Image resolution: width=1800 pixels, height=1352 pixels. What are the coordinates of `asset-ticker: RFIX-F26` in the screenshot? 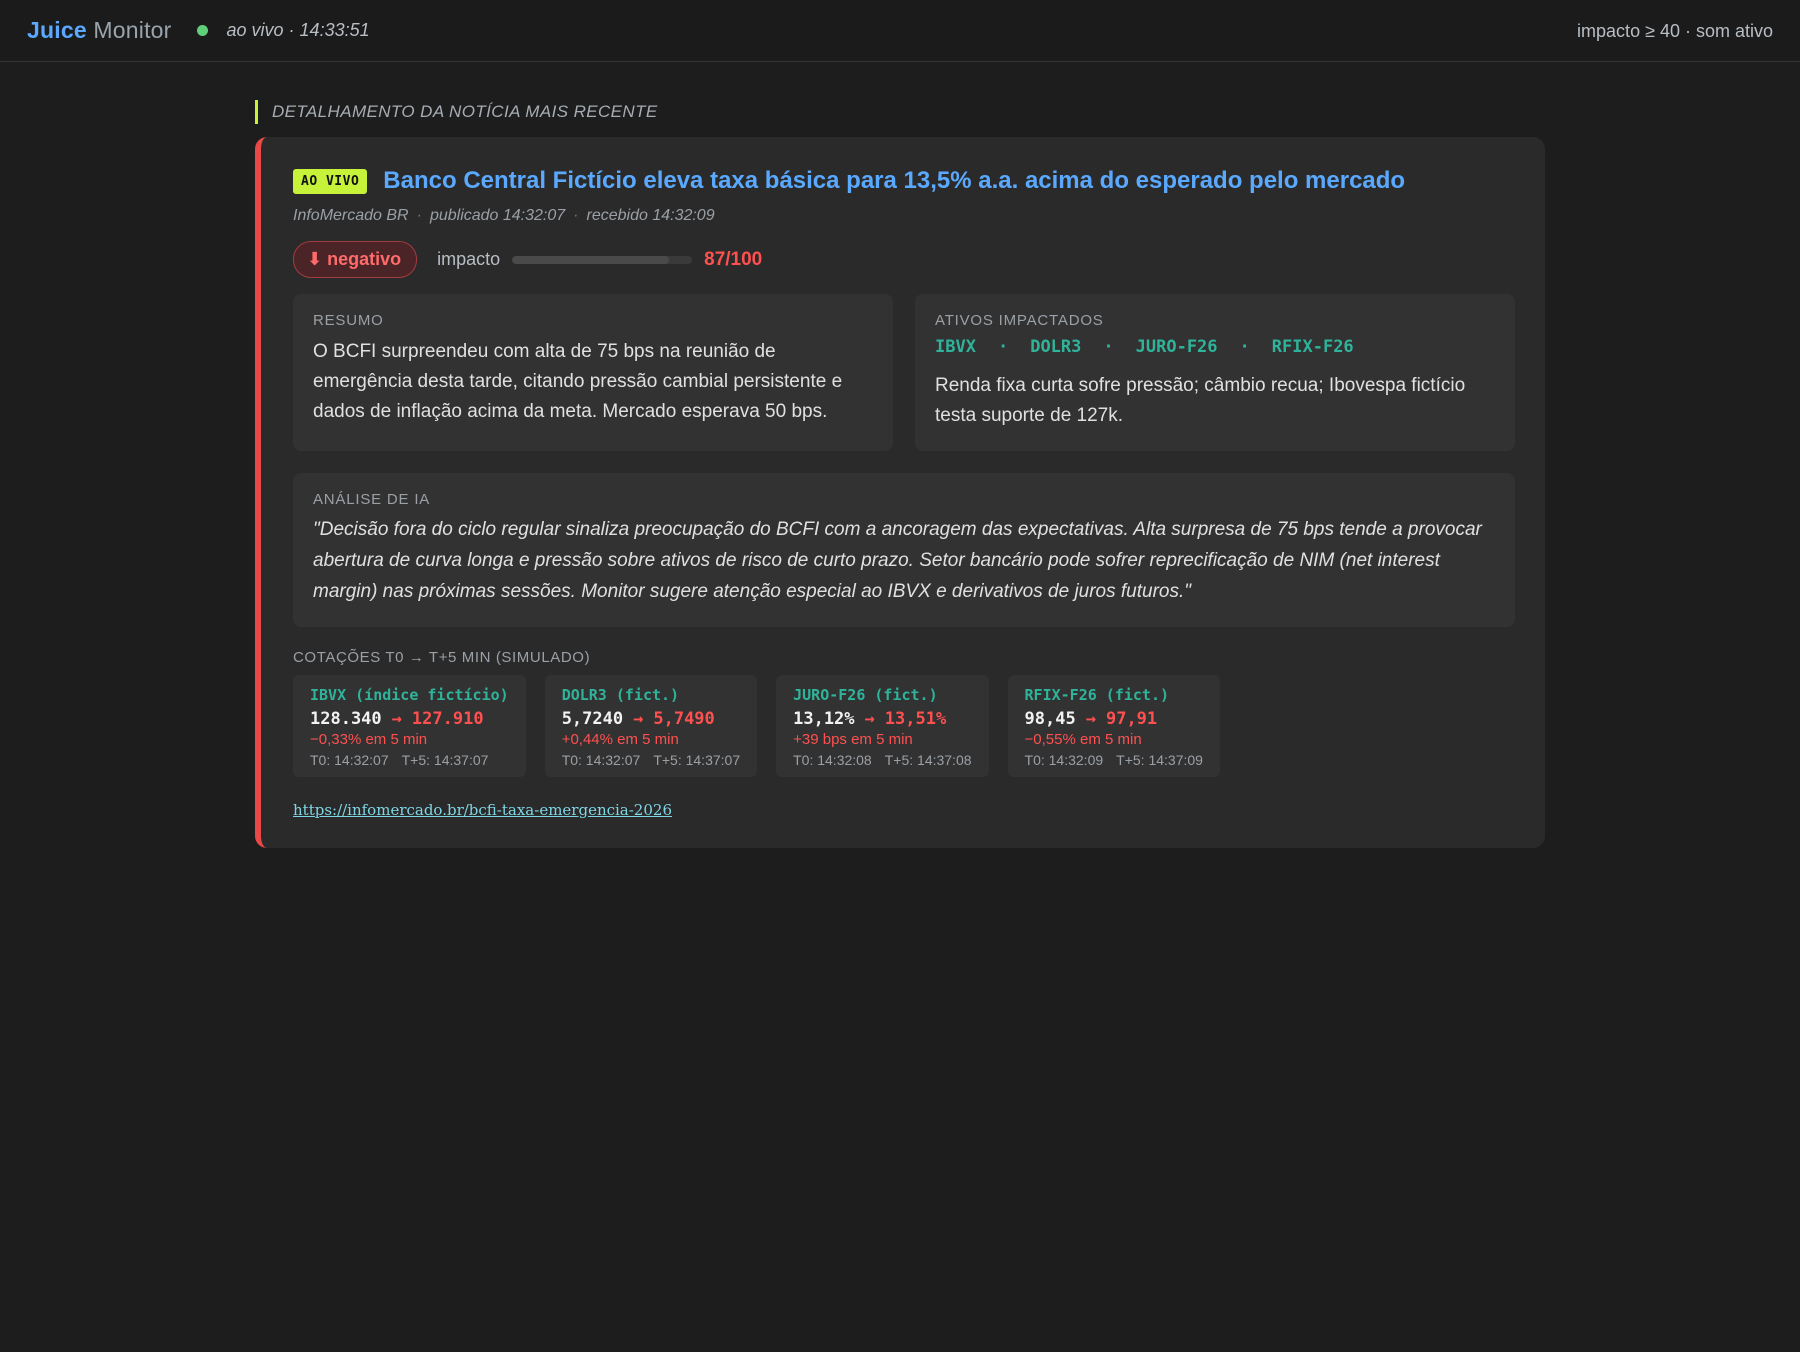 It's located at (1313, 347).